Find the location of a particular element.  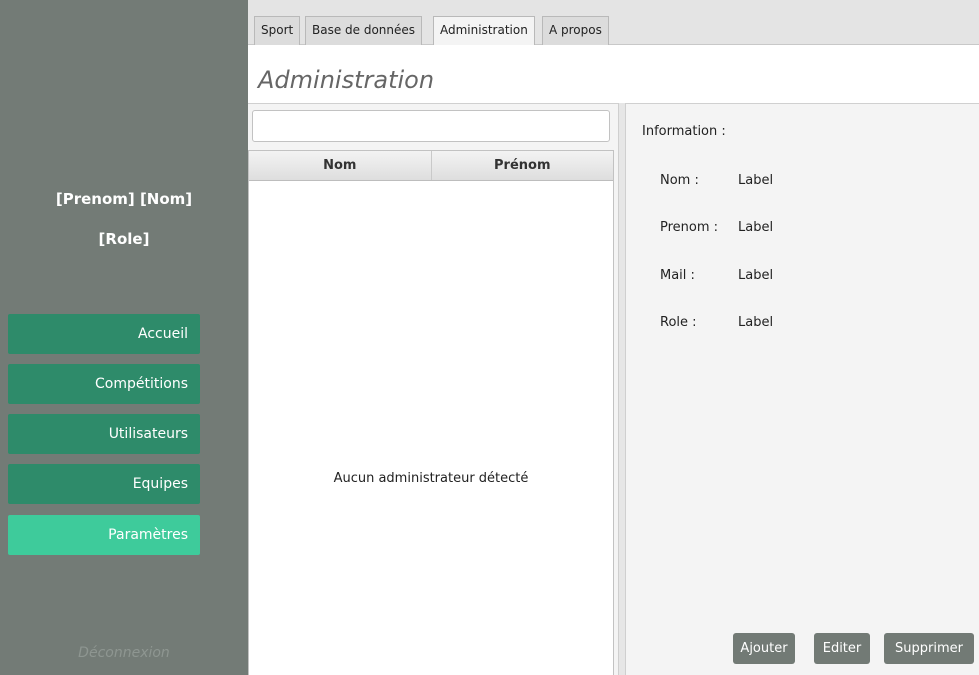

tab-administration: Administration is located at coordinates (484, 30).